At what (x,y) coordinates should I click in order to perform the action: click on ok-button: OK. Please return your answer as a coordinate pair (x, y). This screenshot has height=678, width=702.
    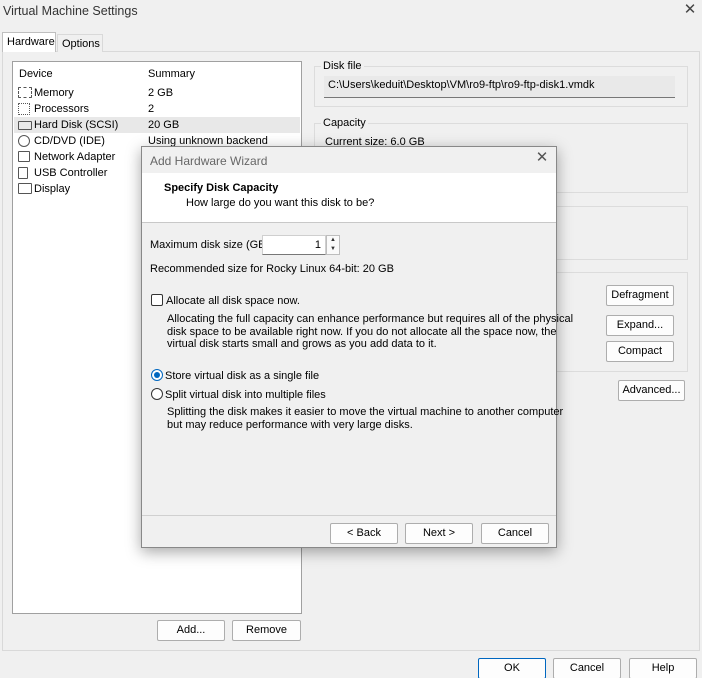
    Looking at the image, I should click on (512, 668).